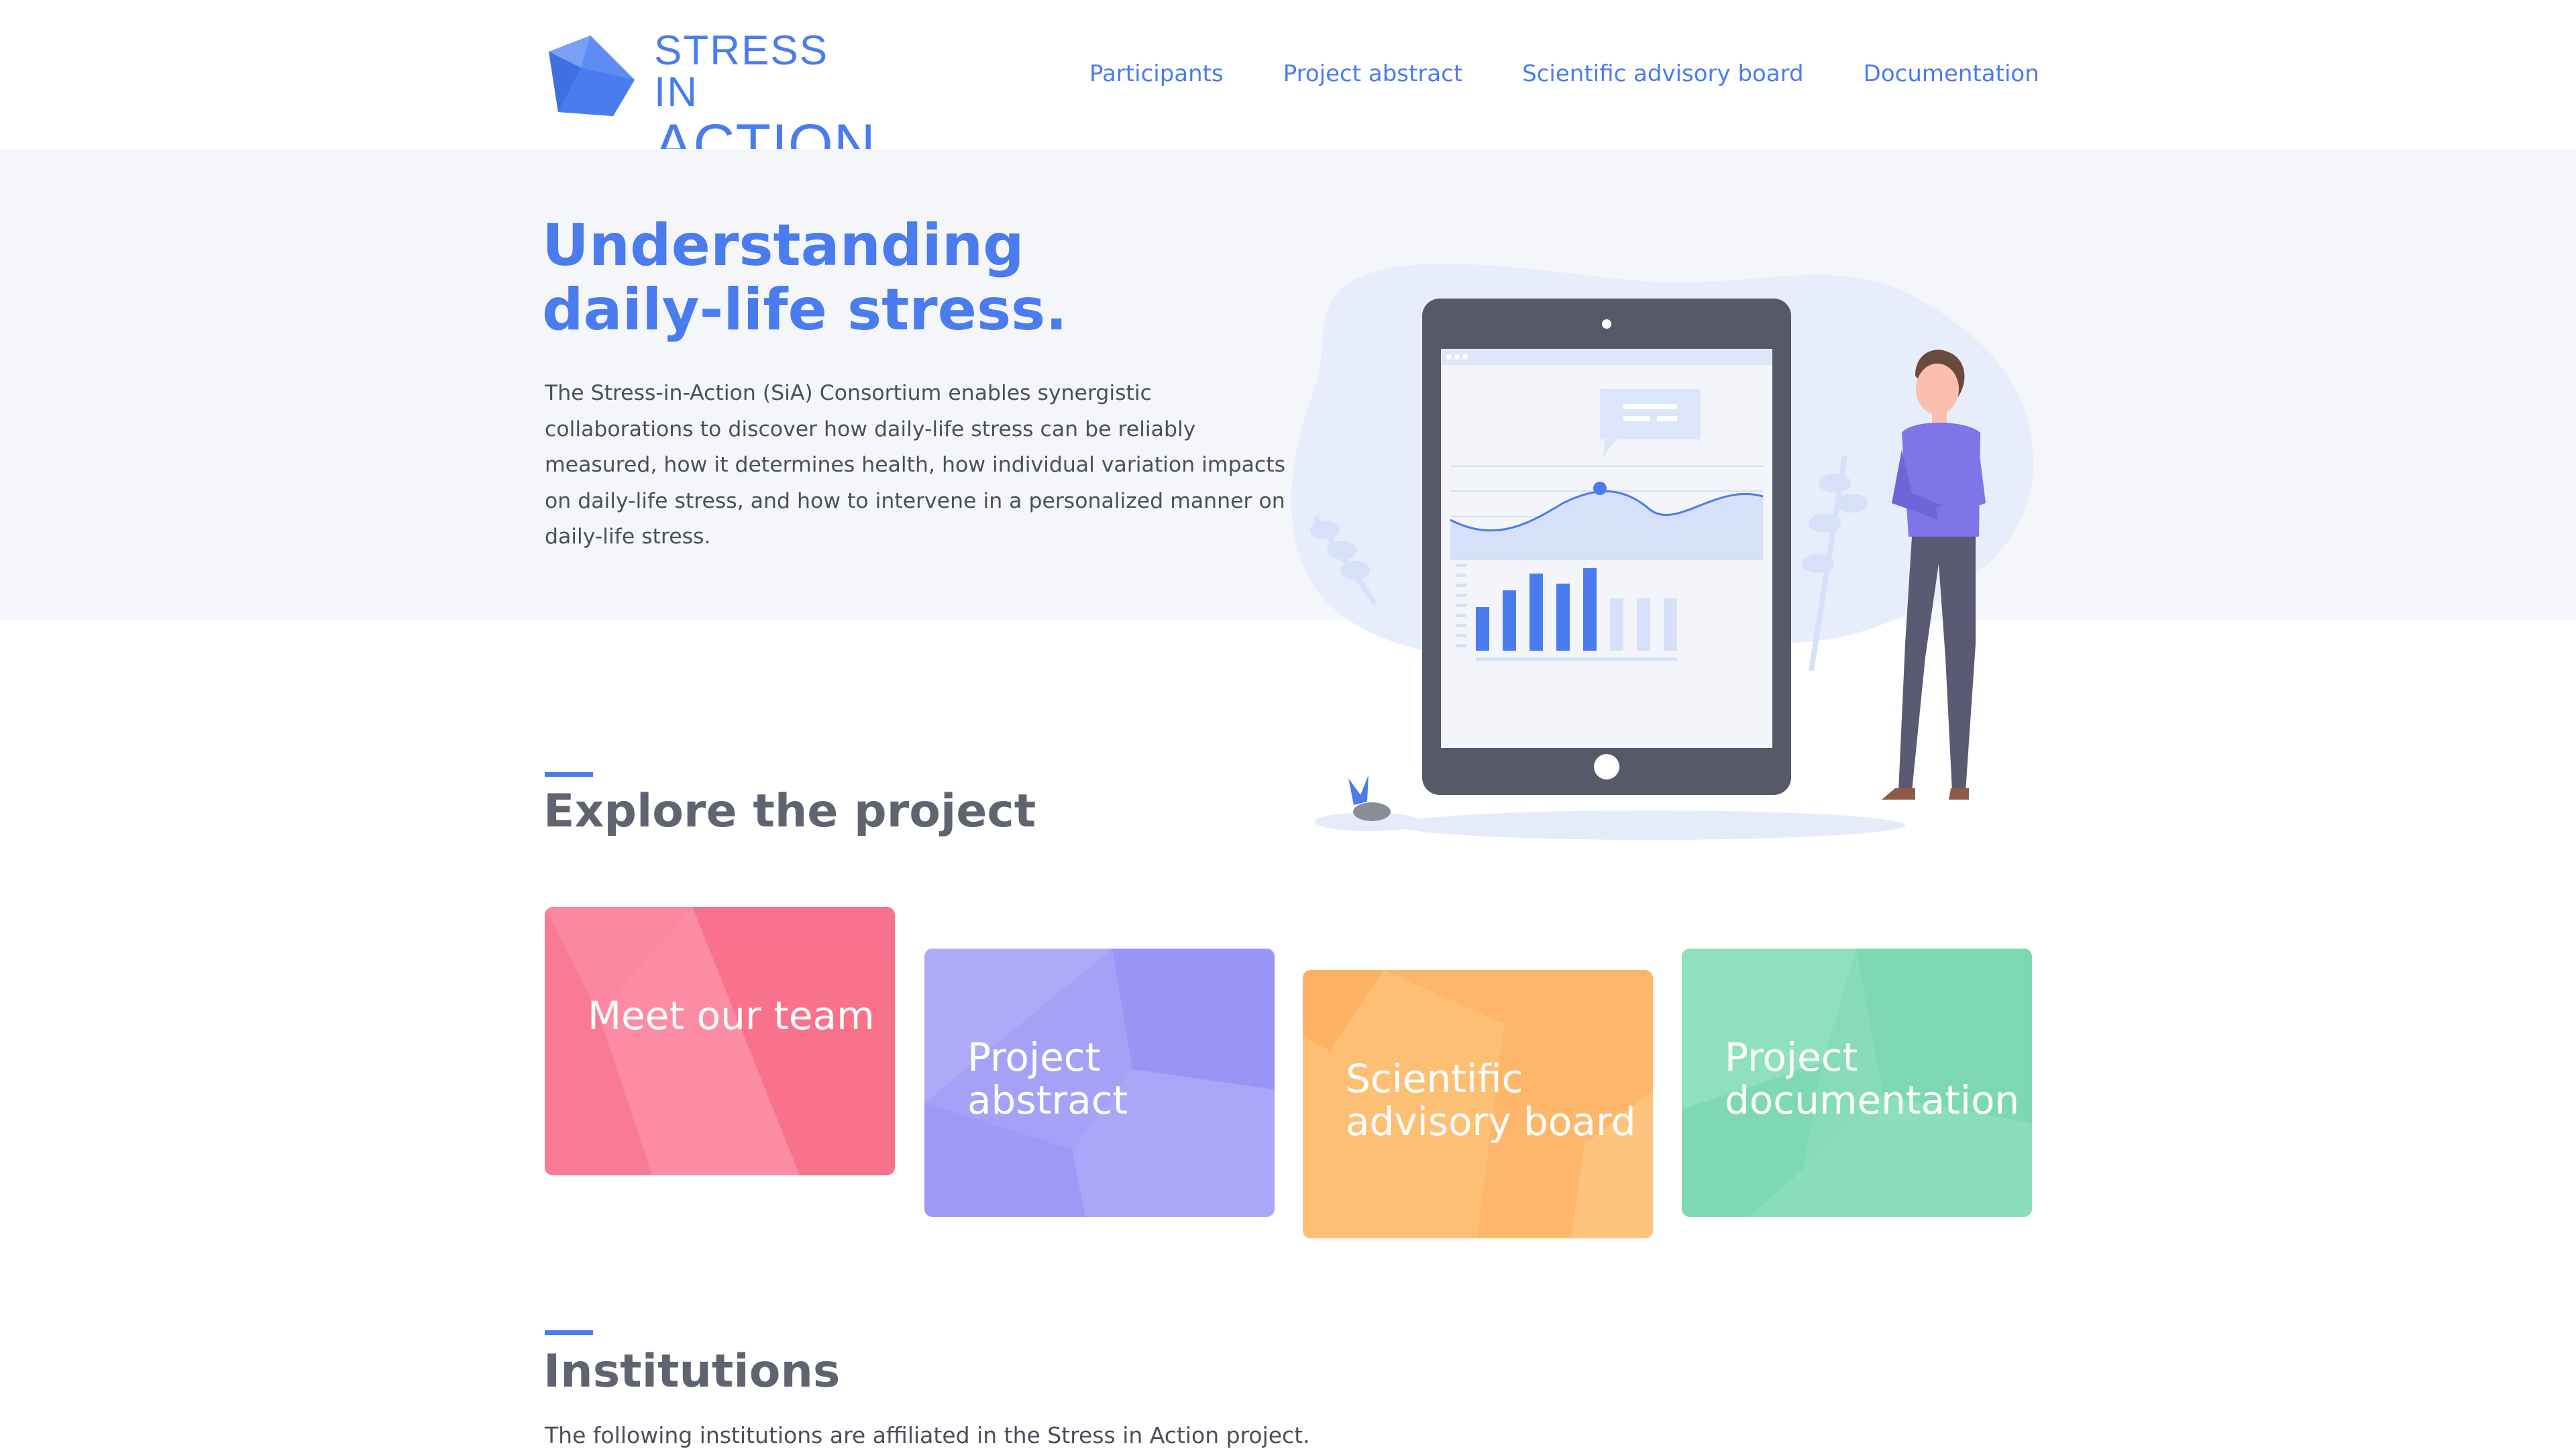 The image size is (2576, 1449). I want to click on card-label: Project documentation, so click(1872, 1078).